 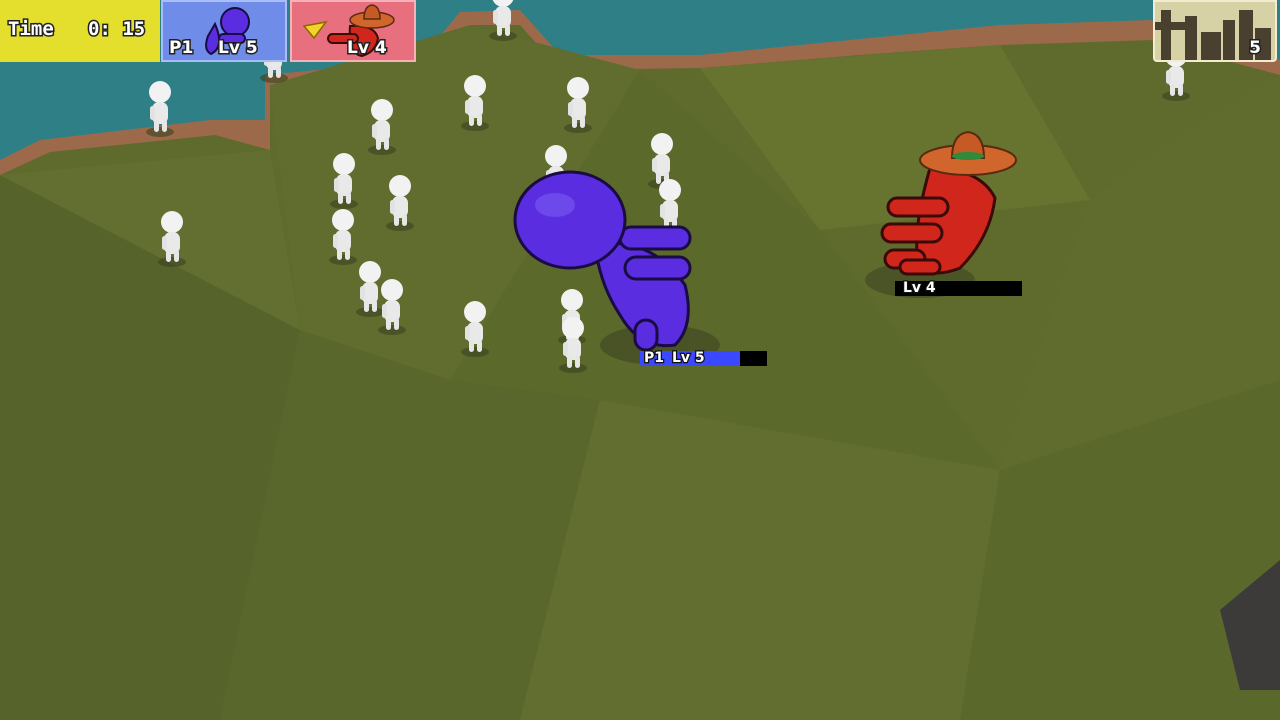 I want to click on rival-nametag: Lv 4, so click(x=958, y=288).